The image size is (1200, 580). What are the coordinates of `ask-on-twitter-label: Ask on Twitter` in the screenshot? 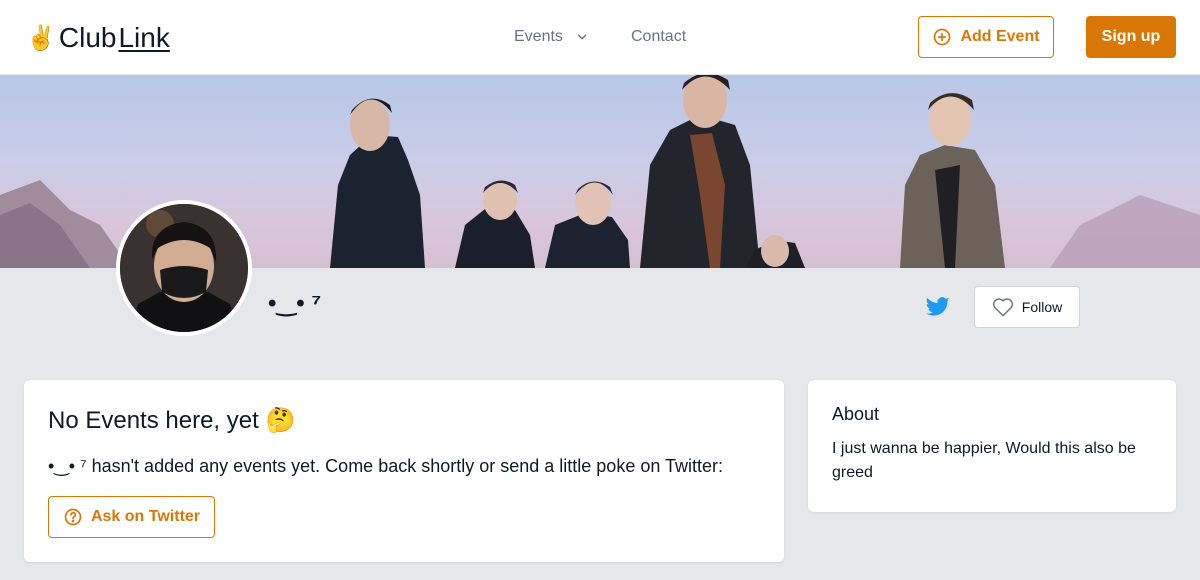 It's located at (145, 516).